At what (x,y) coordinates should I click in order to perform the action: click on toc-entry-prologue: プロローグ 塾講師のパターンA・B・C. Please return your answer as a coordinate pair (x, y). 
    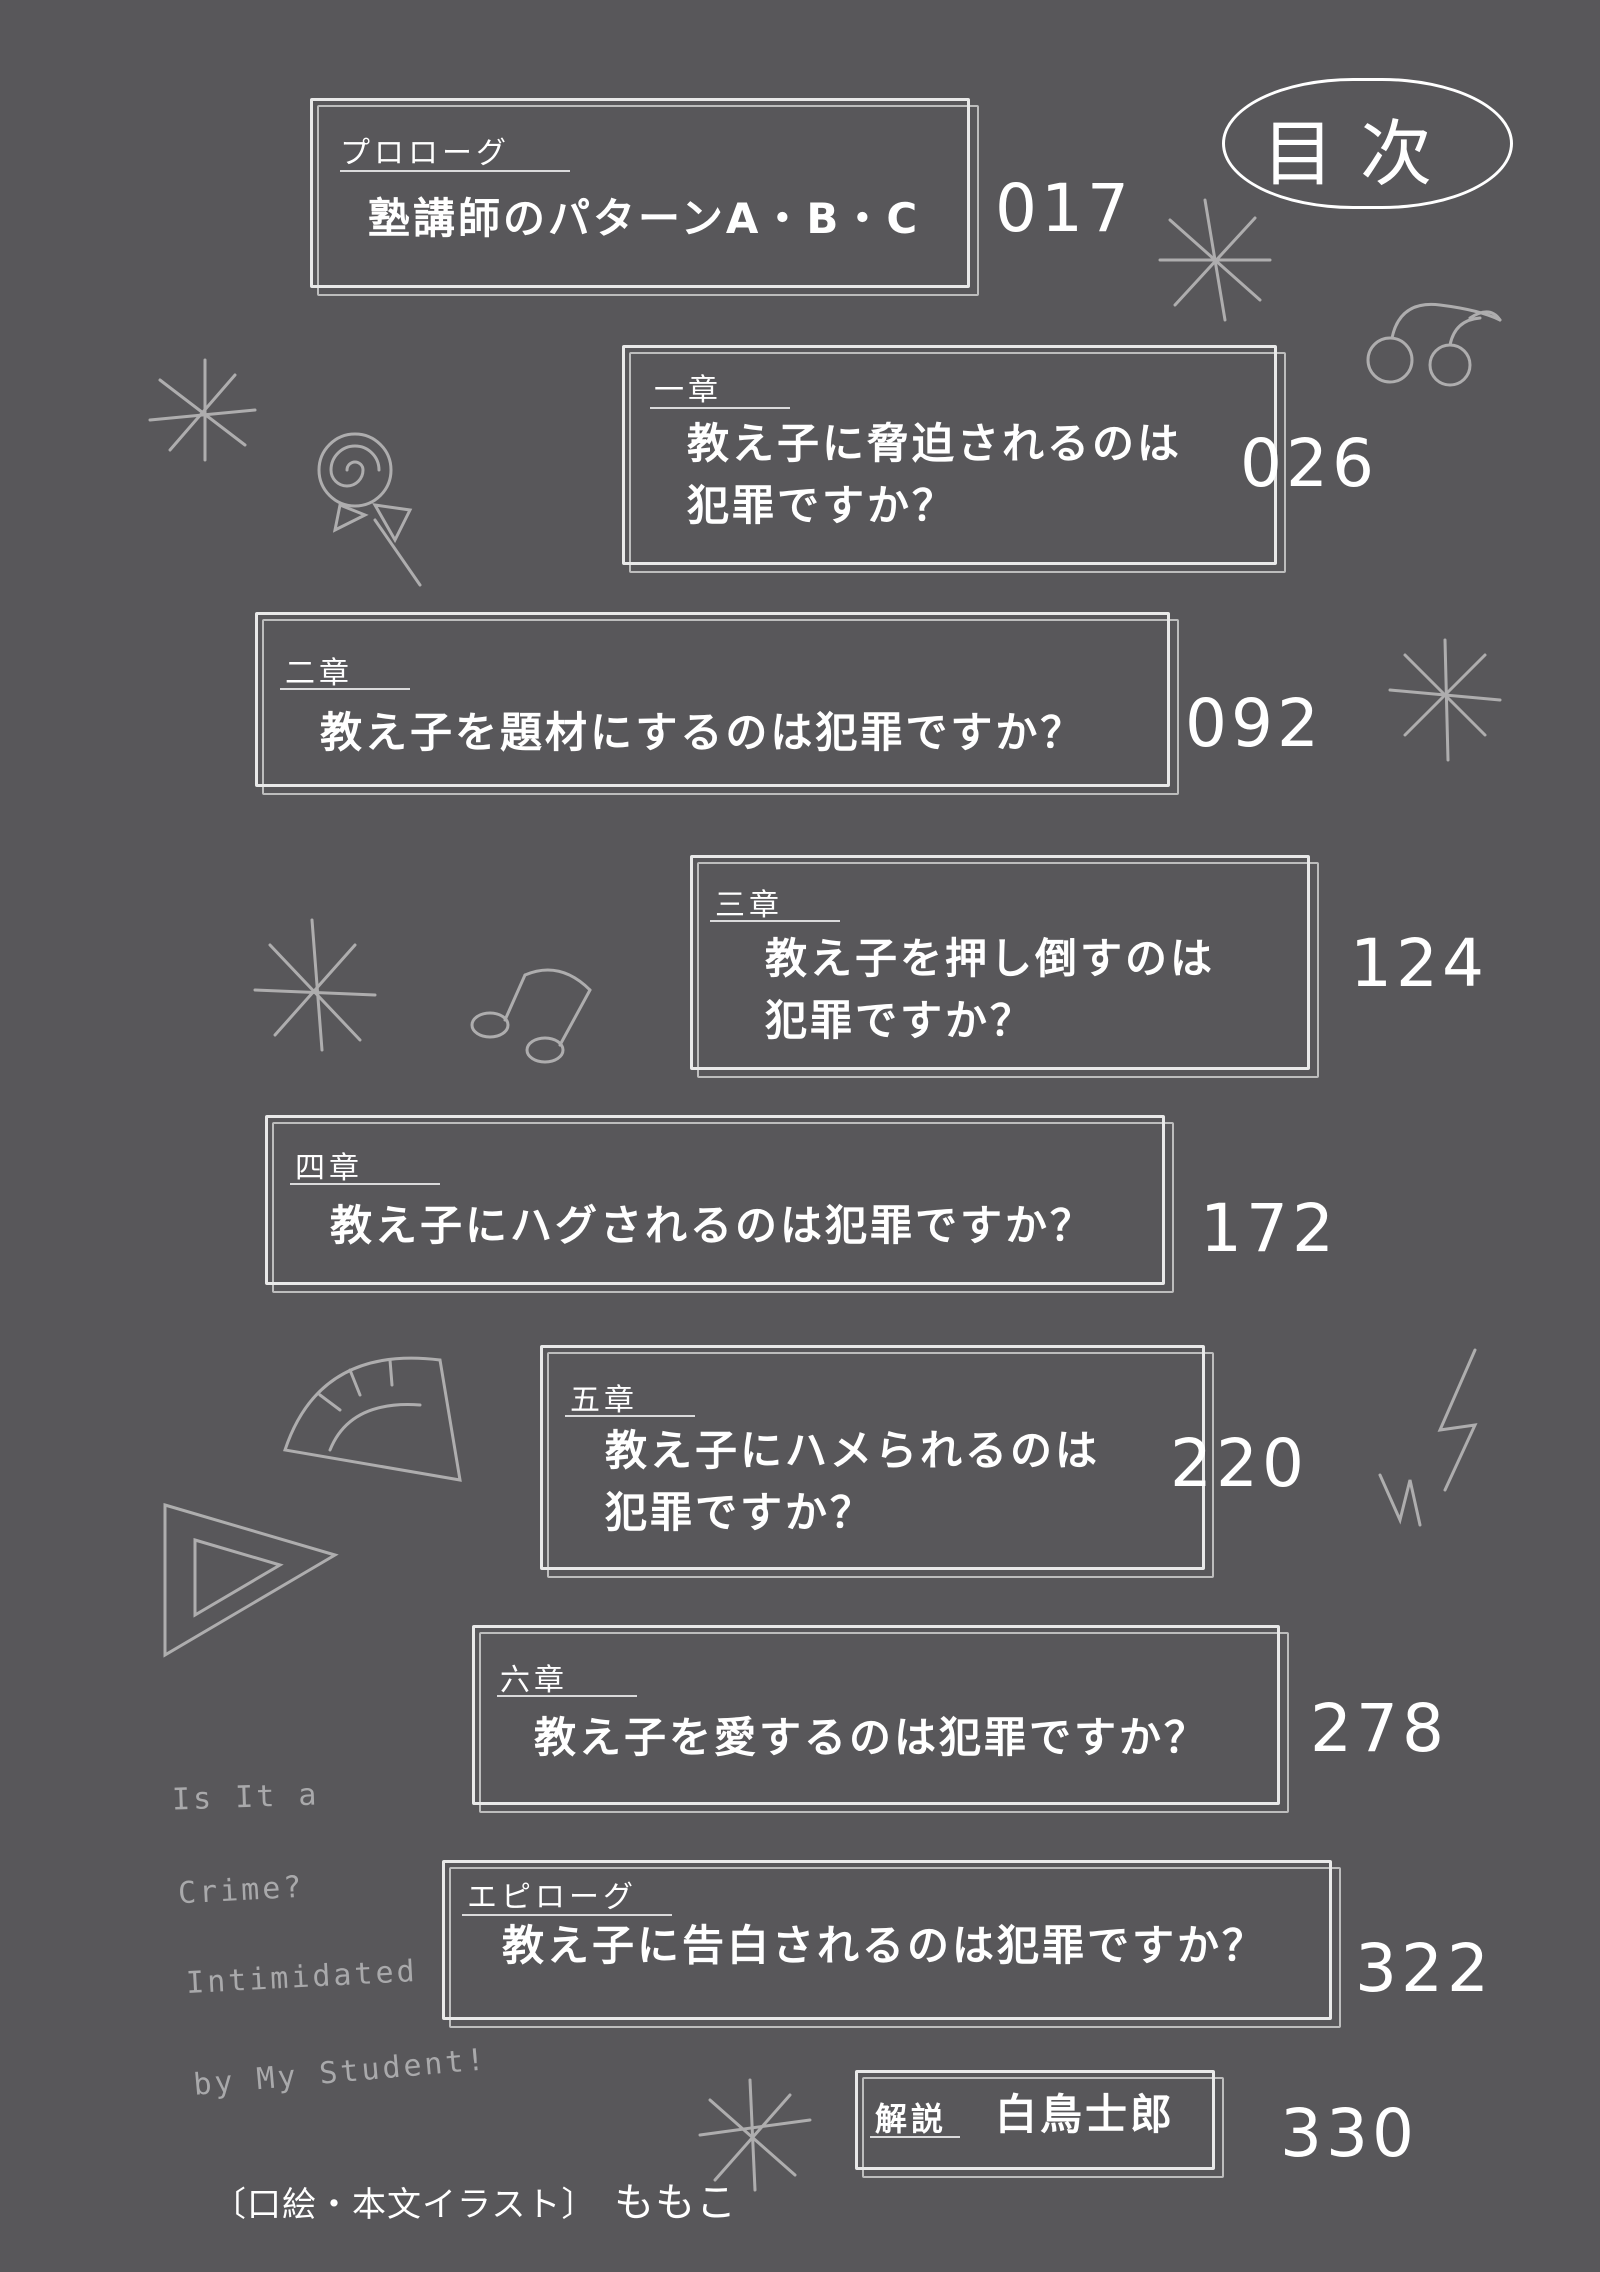
    Looking at the image, I should click on (644, 197).